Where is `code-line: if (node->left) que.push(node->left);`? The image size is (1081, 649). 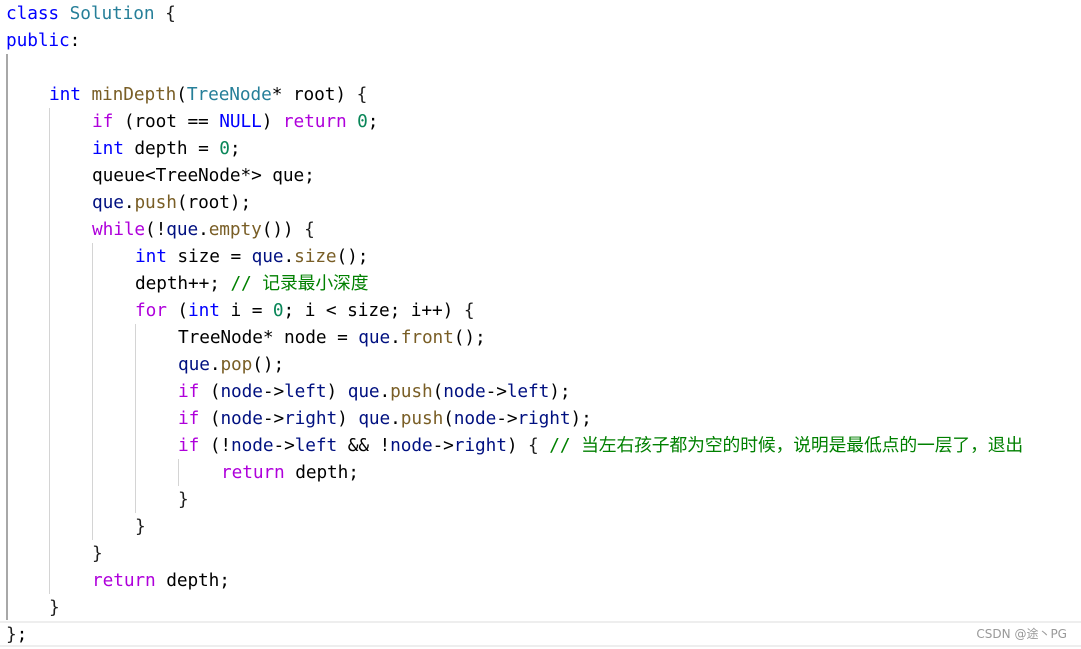 code-line: if (node->left) que.push(node->left); is located at coordinates (374, 391).